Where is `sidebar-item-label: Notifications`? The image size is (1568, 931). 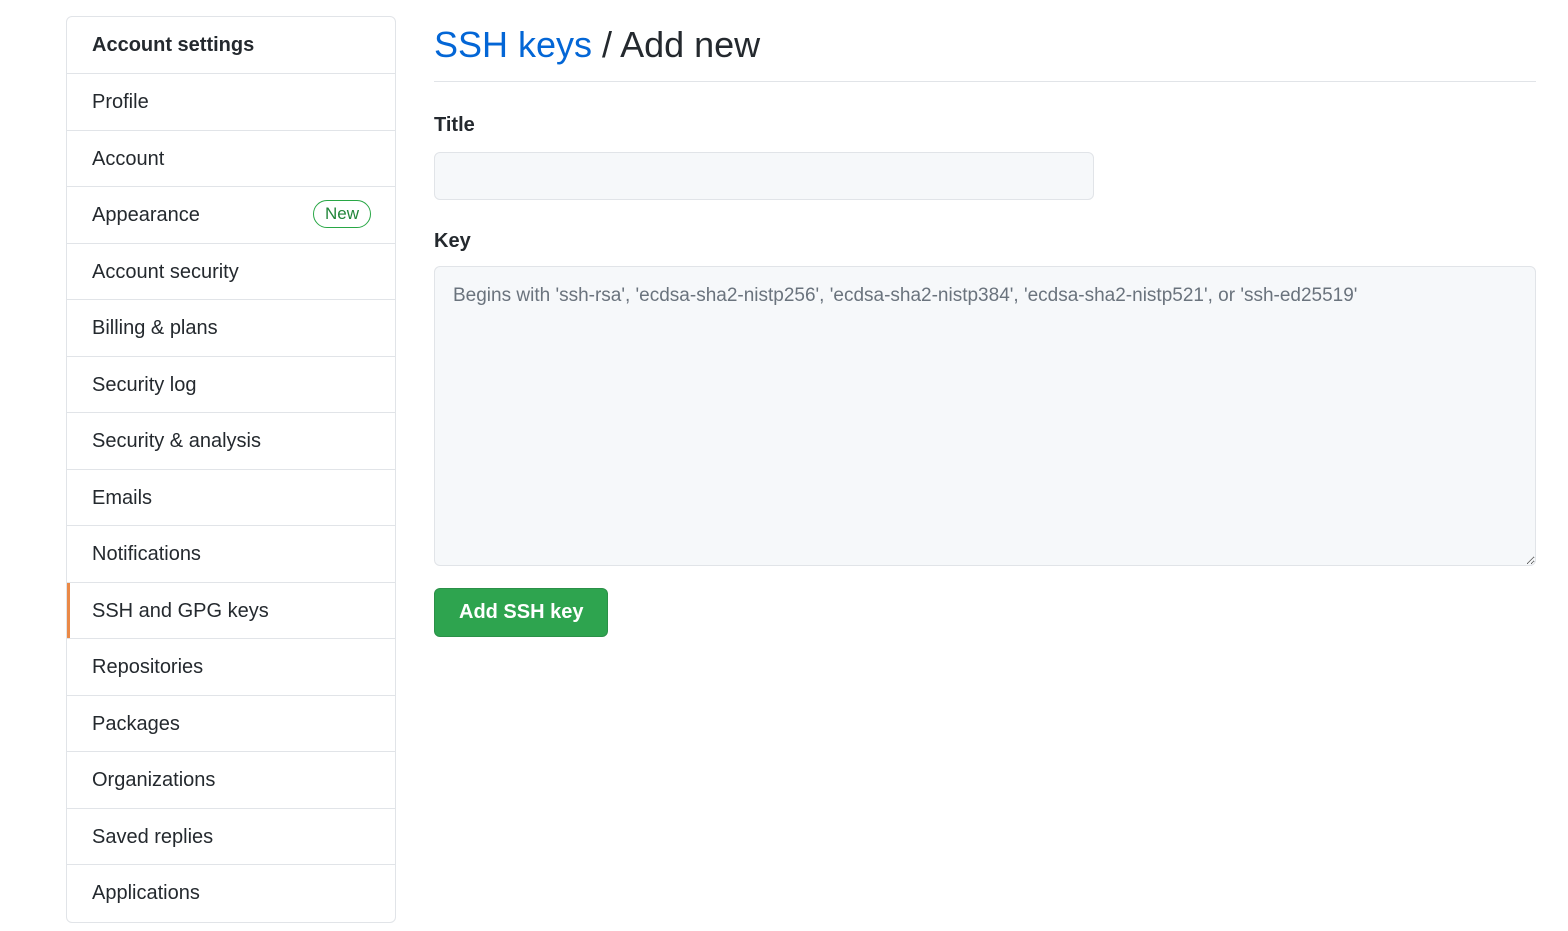 sidebar-item-label: Notifications is located at coordinates (146, 554).